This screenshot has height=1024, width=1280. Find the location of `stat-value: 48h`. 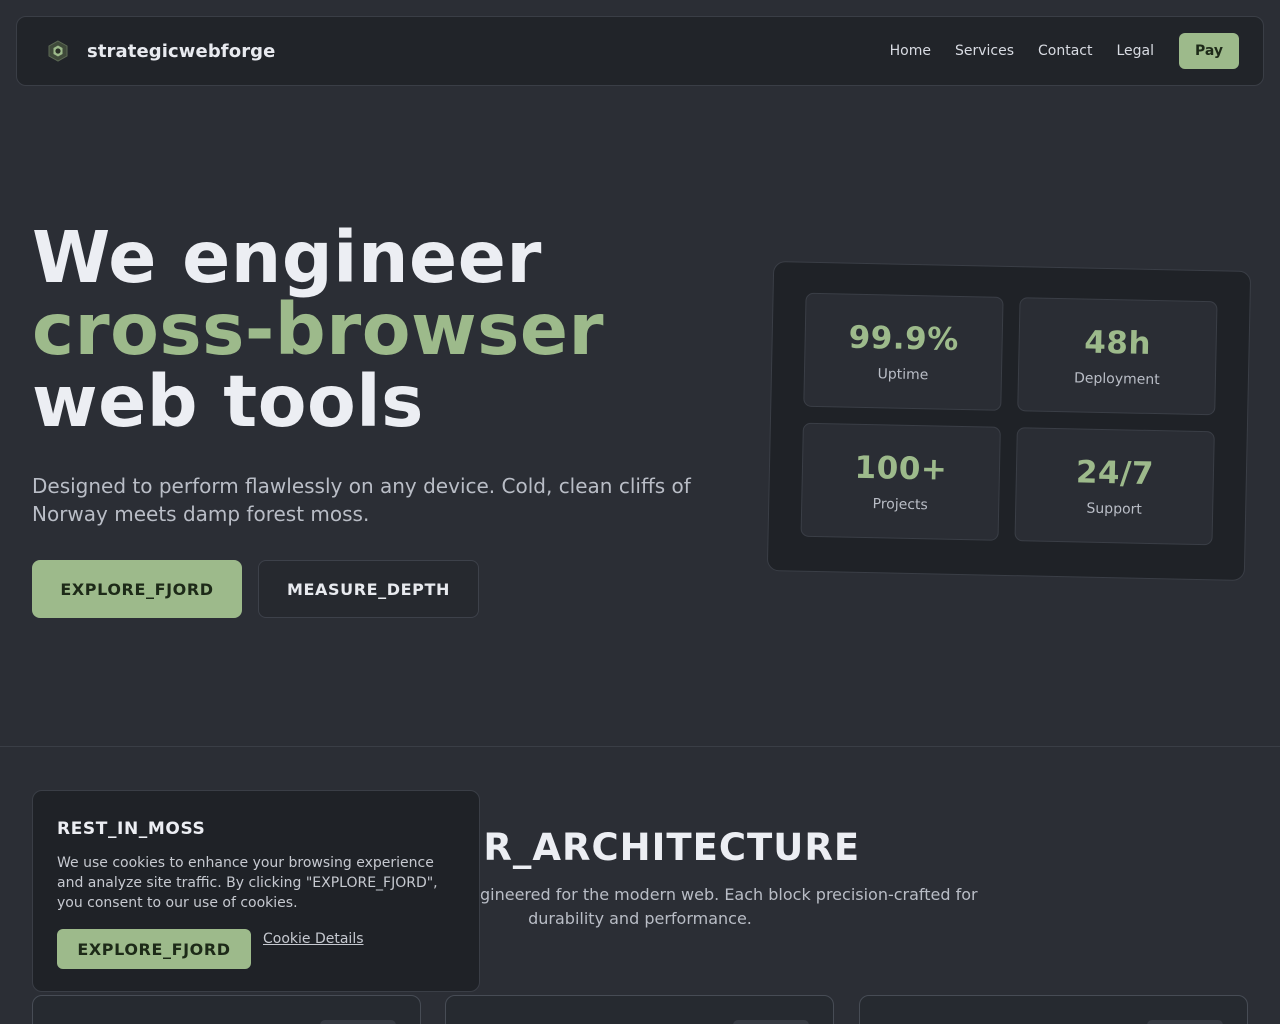

stat-value: 48h is located at coordinates (1117, 343).